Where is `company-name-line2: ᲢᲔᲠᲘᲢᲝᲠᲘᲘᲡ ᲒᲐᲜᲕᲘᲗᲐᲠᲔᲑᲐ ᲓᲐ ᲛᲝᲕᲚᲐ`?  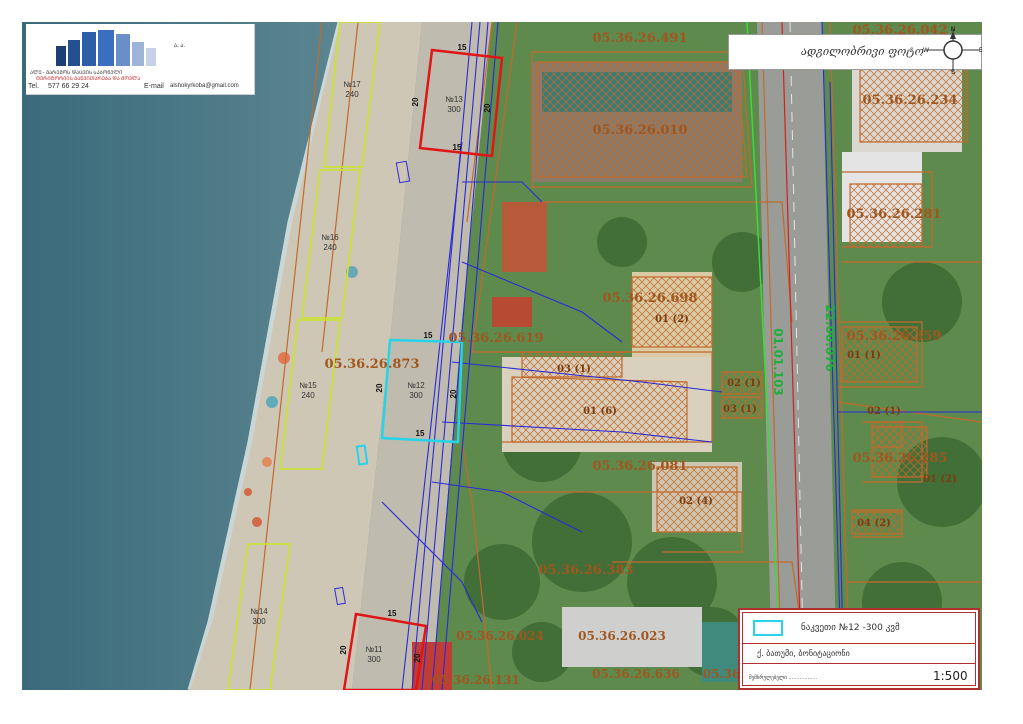
company-name-line2: ᲢᲔᲠᲘᲢᲝᲠᲘᲘᲡ ᲒᲐᲜᲕᲘᲗᲐᲠᲔᲑᲐ ᲓᲐ ᲛᲝᲕᲚᲐ is located at coordinates (88, 79).